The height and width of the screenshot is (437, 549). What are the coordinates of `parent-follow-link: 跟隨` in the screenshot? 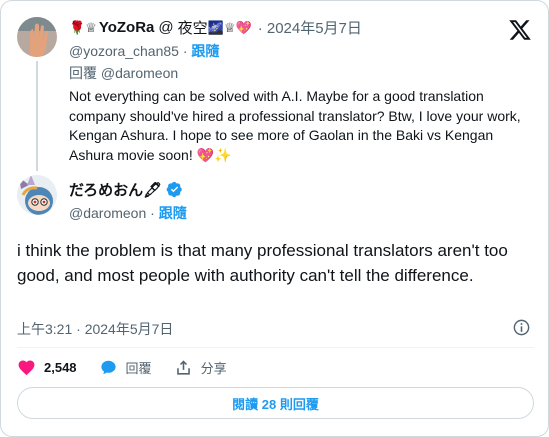 It's located at (205, 51).